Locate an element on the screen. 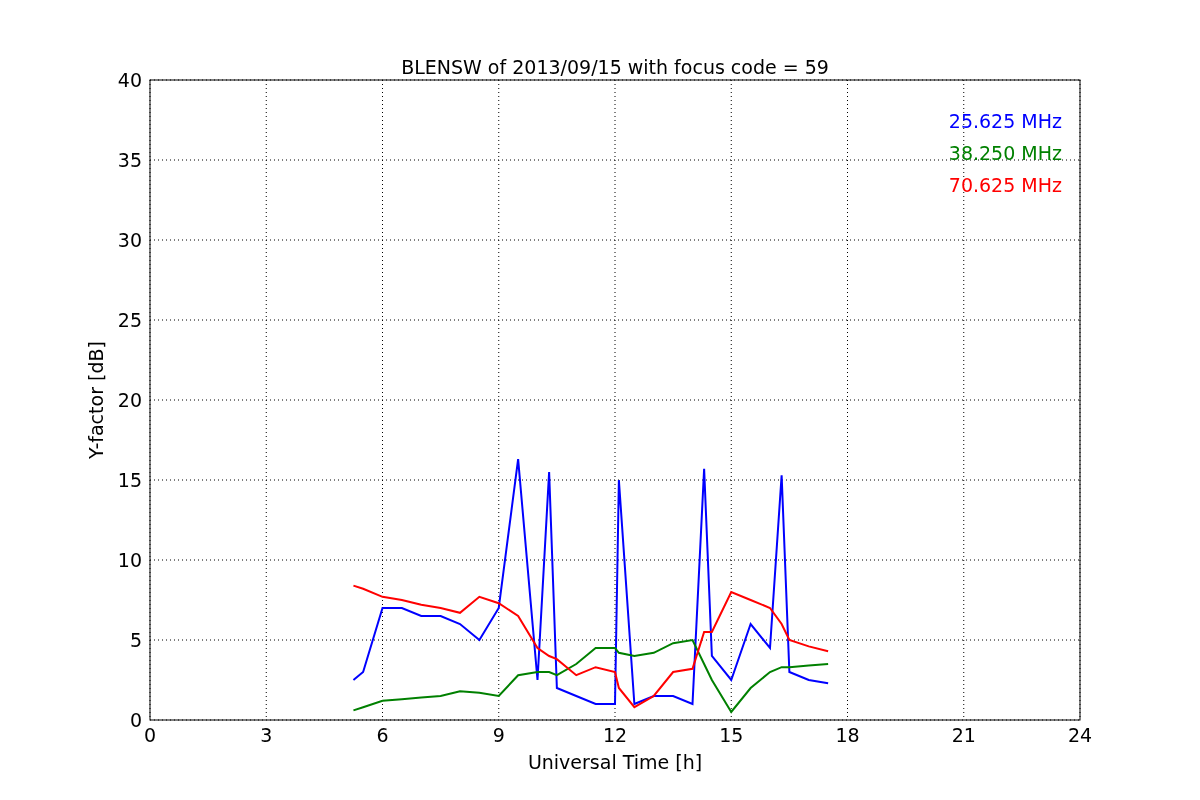  legend-label: 38.250 MHz is located at coordinates (1005, 153).